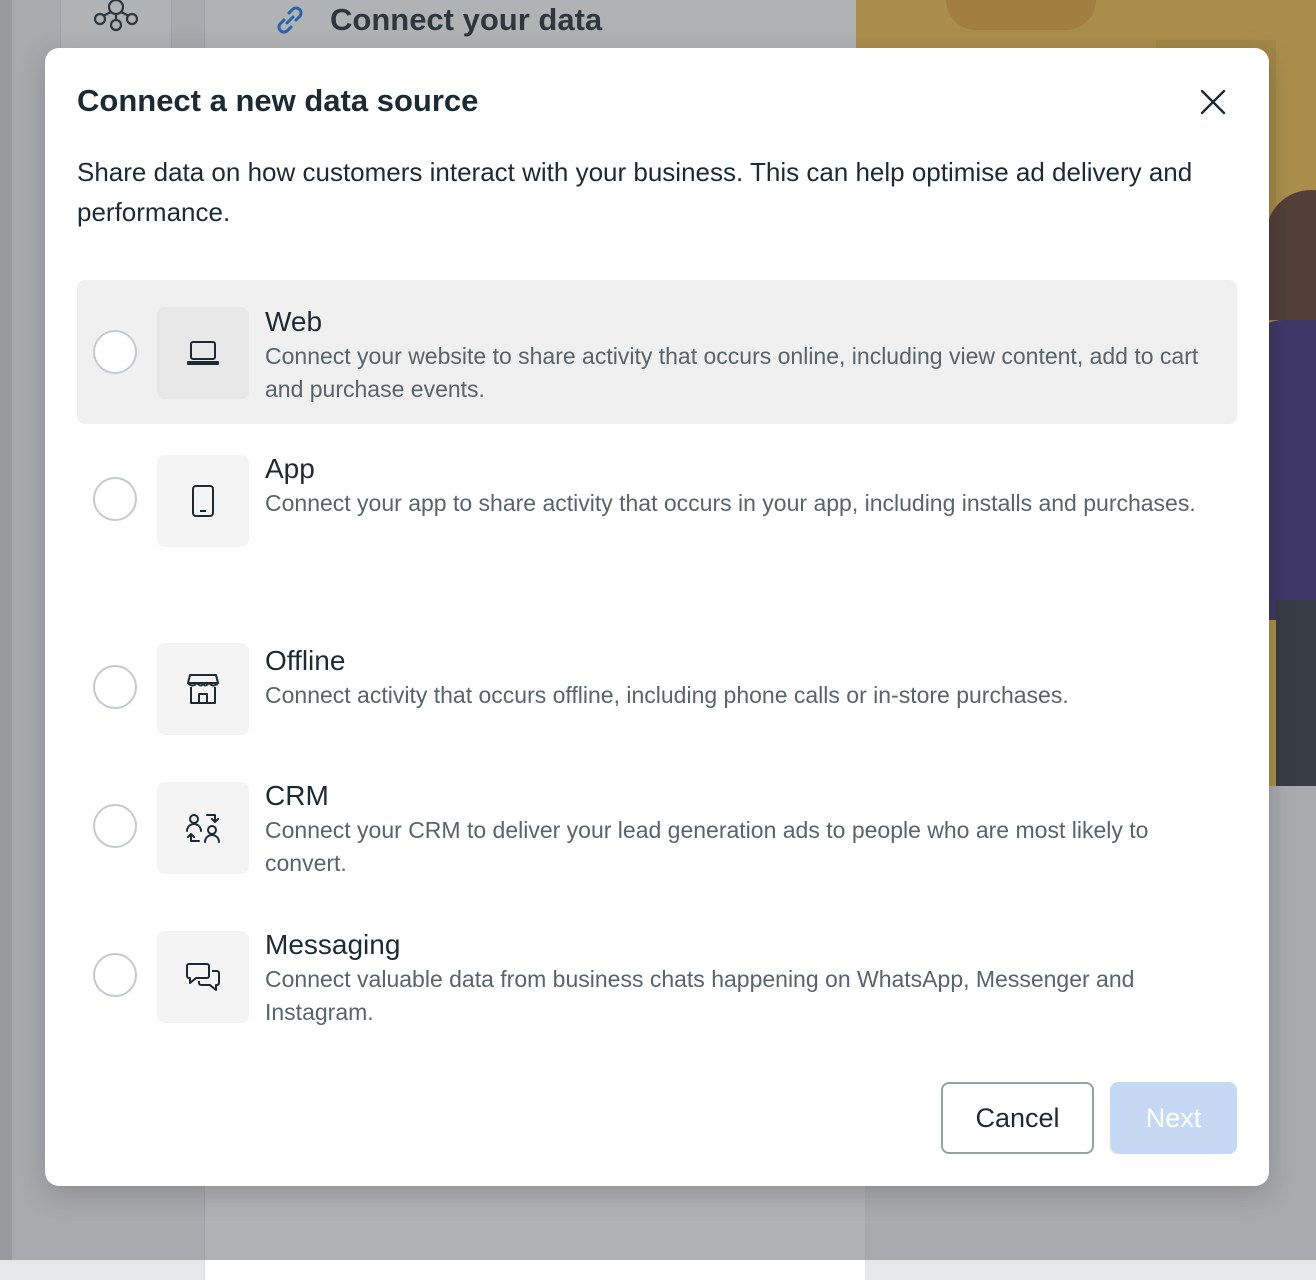 The height and width of the screenshot is (1280, 1316). Describe the element at coordinates (297, 795) in the screenshot. I see `option-title: CRM` at that location.